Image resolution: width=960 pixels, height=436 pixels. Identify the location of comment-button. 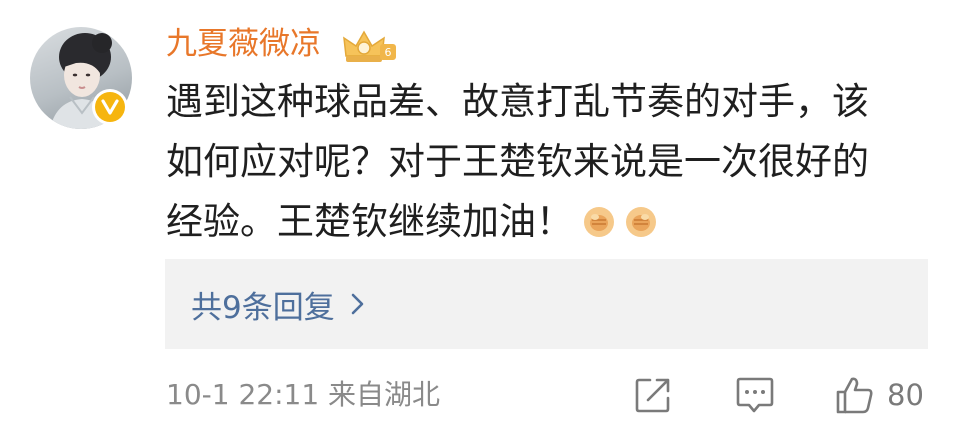
(755, 395).